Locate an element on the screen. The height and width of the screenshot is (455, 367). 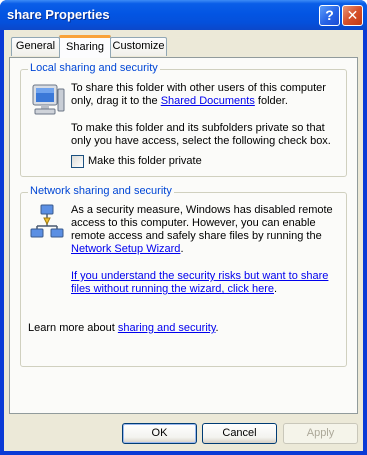
risk-period: . is located at coordinates (275, 289).